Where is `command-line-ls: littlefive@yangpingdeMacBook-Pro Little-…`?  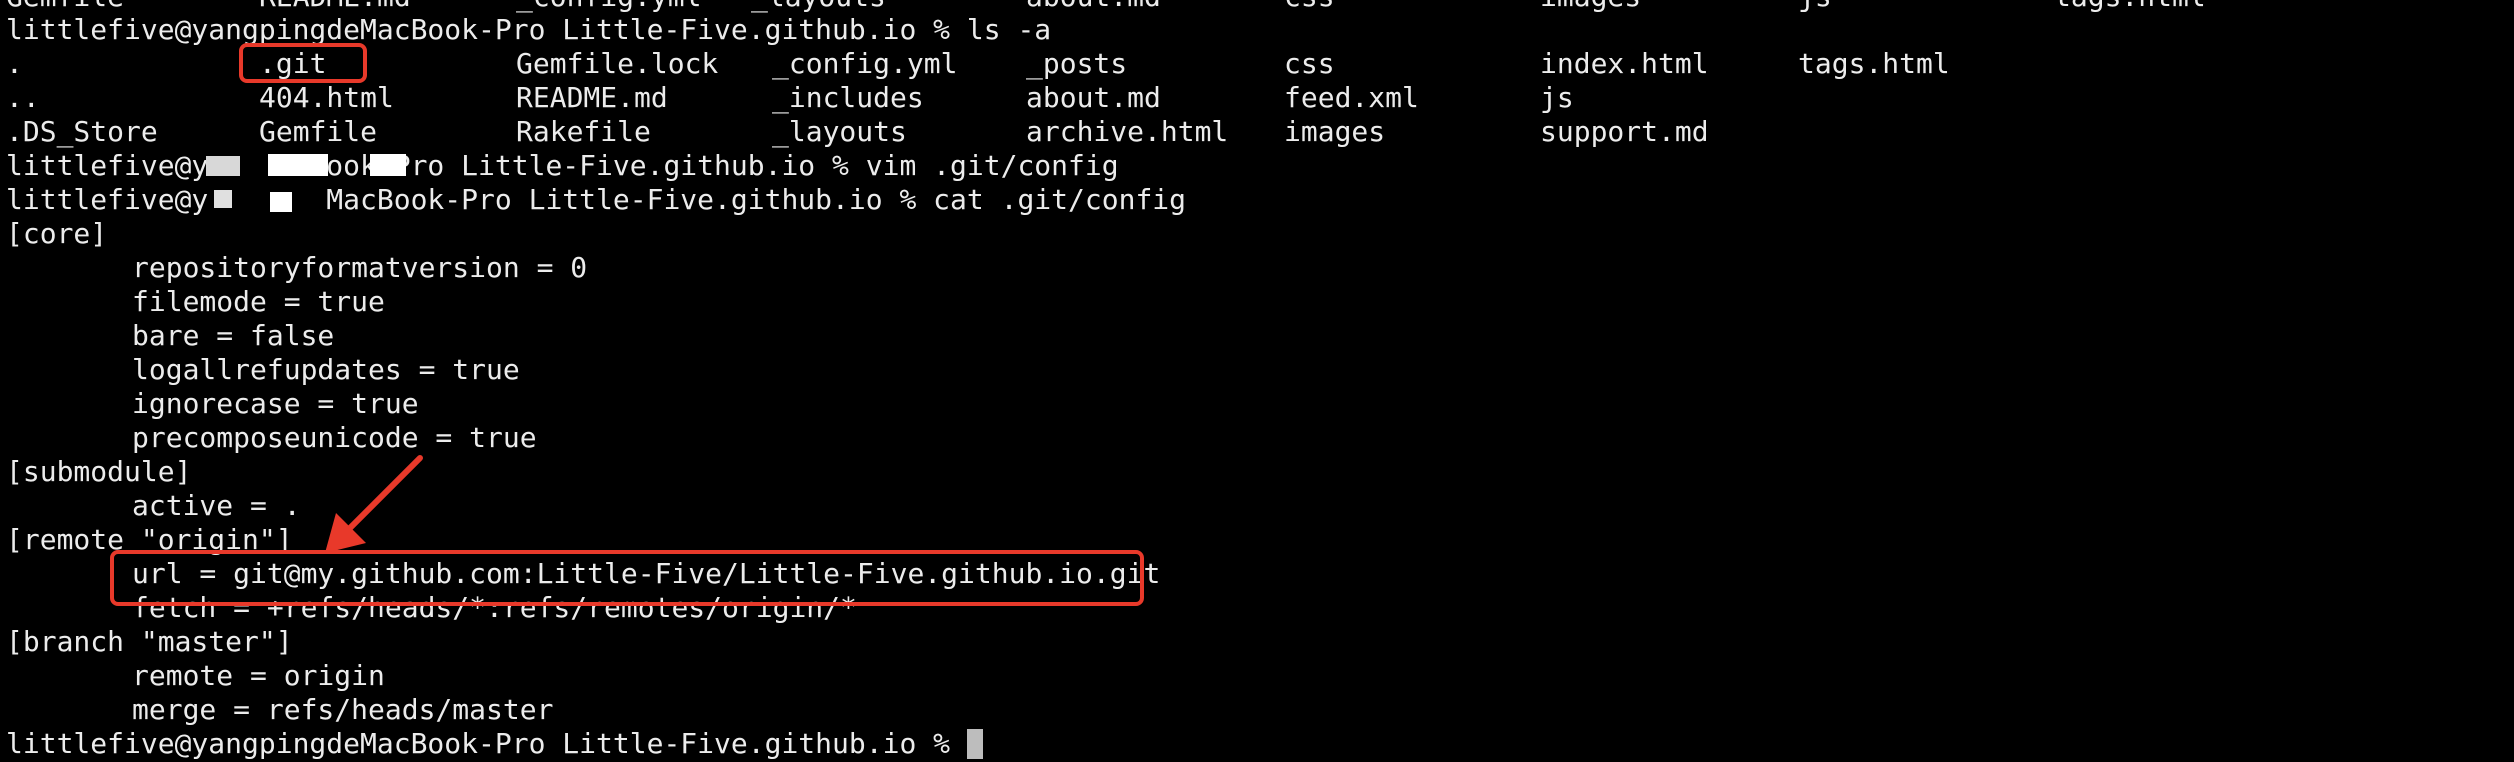 command-line-ls: littlefive@yangpingdeMacBook-Pro Little-… is located at coordinates (528, 30).